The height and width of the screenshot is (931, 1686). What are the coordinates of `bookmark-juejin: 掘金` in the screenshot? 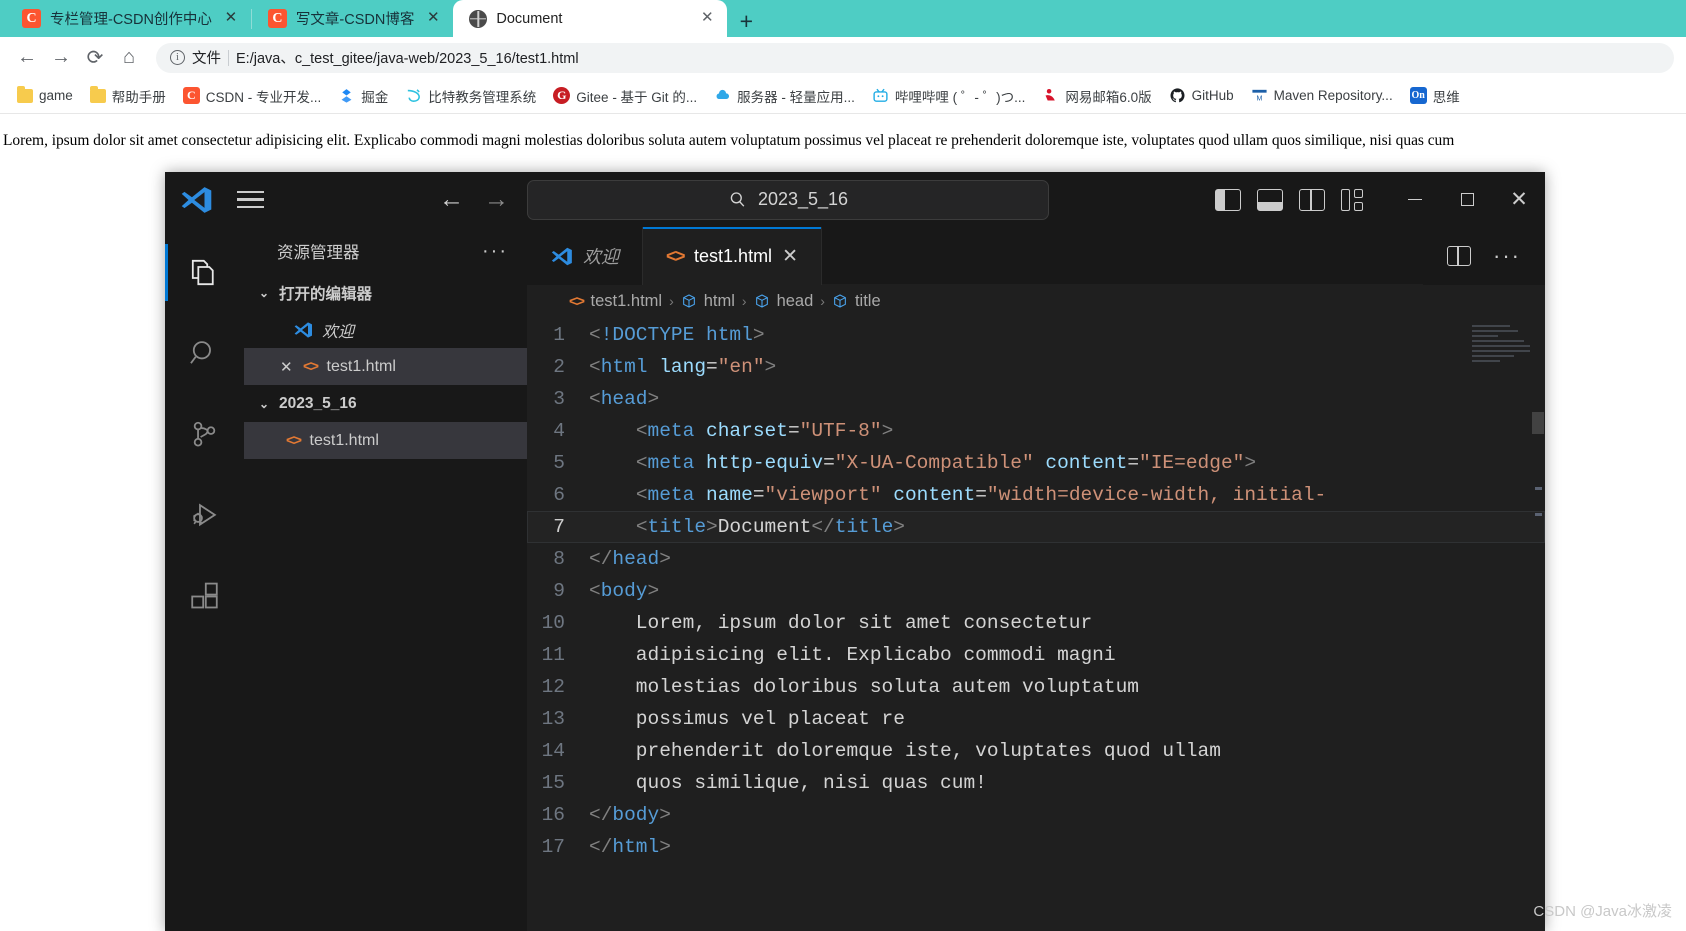 It's located at (363, 96).